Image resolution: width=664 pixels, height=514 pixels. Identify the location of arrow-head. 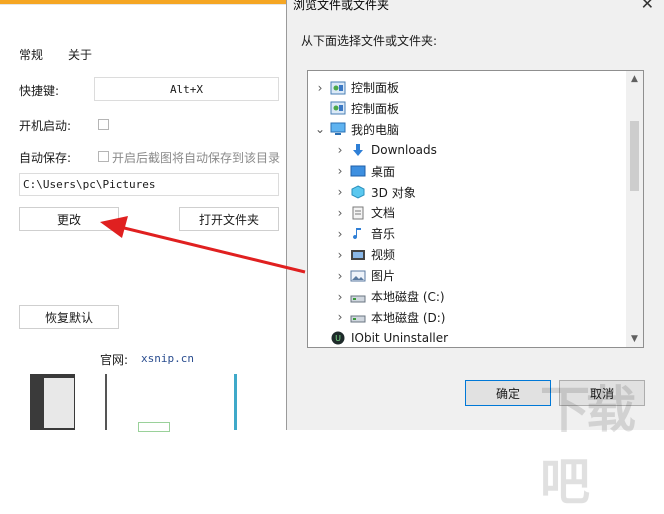
(114, 227).